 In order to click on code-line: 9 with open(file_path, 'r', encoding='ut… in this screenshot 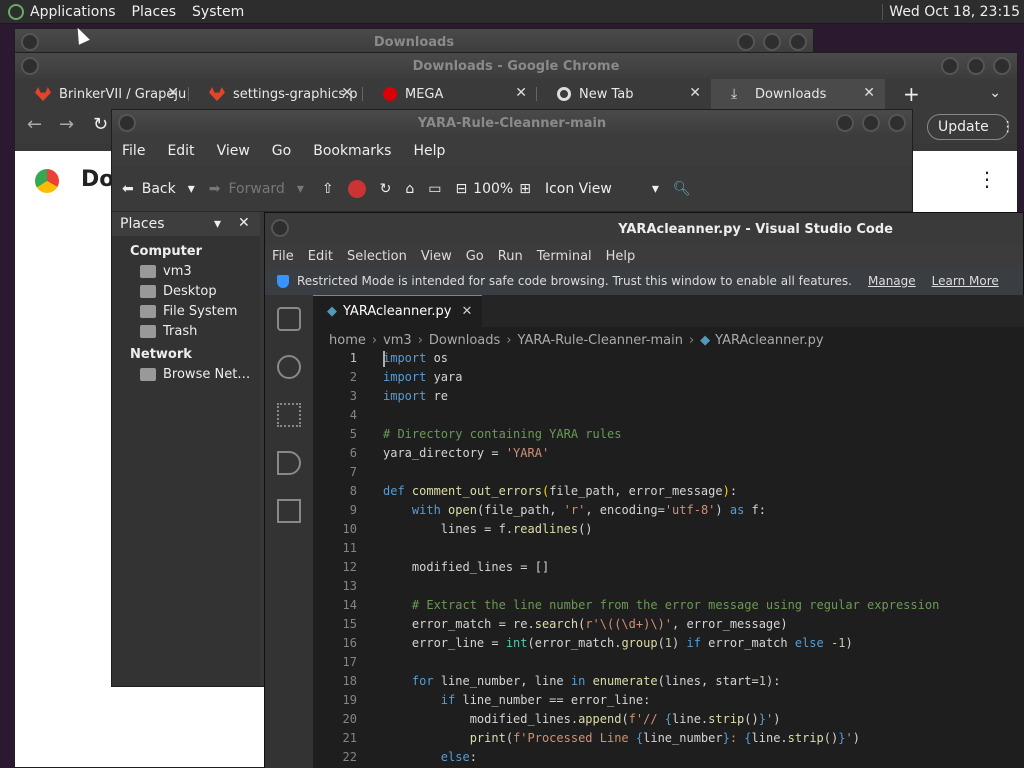, I will do `click(557, 510)`.